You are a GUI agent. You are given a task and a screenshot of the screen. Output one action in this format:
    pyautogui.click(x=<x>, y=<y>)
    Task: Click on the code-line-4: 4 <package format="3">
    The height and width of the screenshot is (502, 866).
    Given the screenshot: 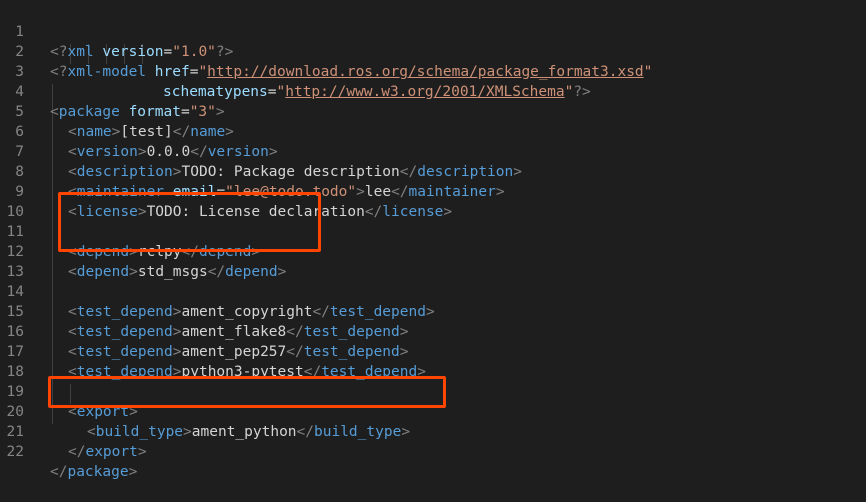 What is the action you would take?
    pyautogui.click(x=433, y=91)
    